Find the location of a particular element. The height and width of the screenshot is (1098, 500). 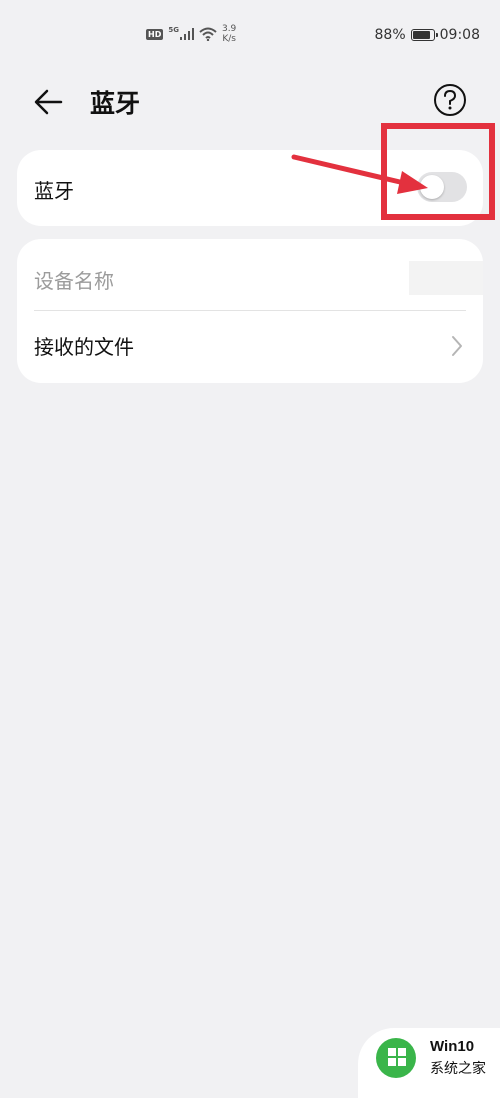

device-name-label: 设备名称 is located at coordinates (74, 281).